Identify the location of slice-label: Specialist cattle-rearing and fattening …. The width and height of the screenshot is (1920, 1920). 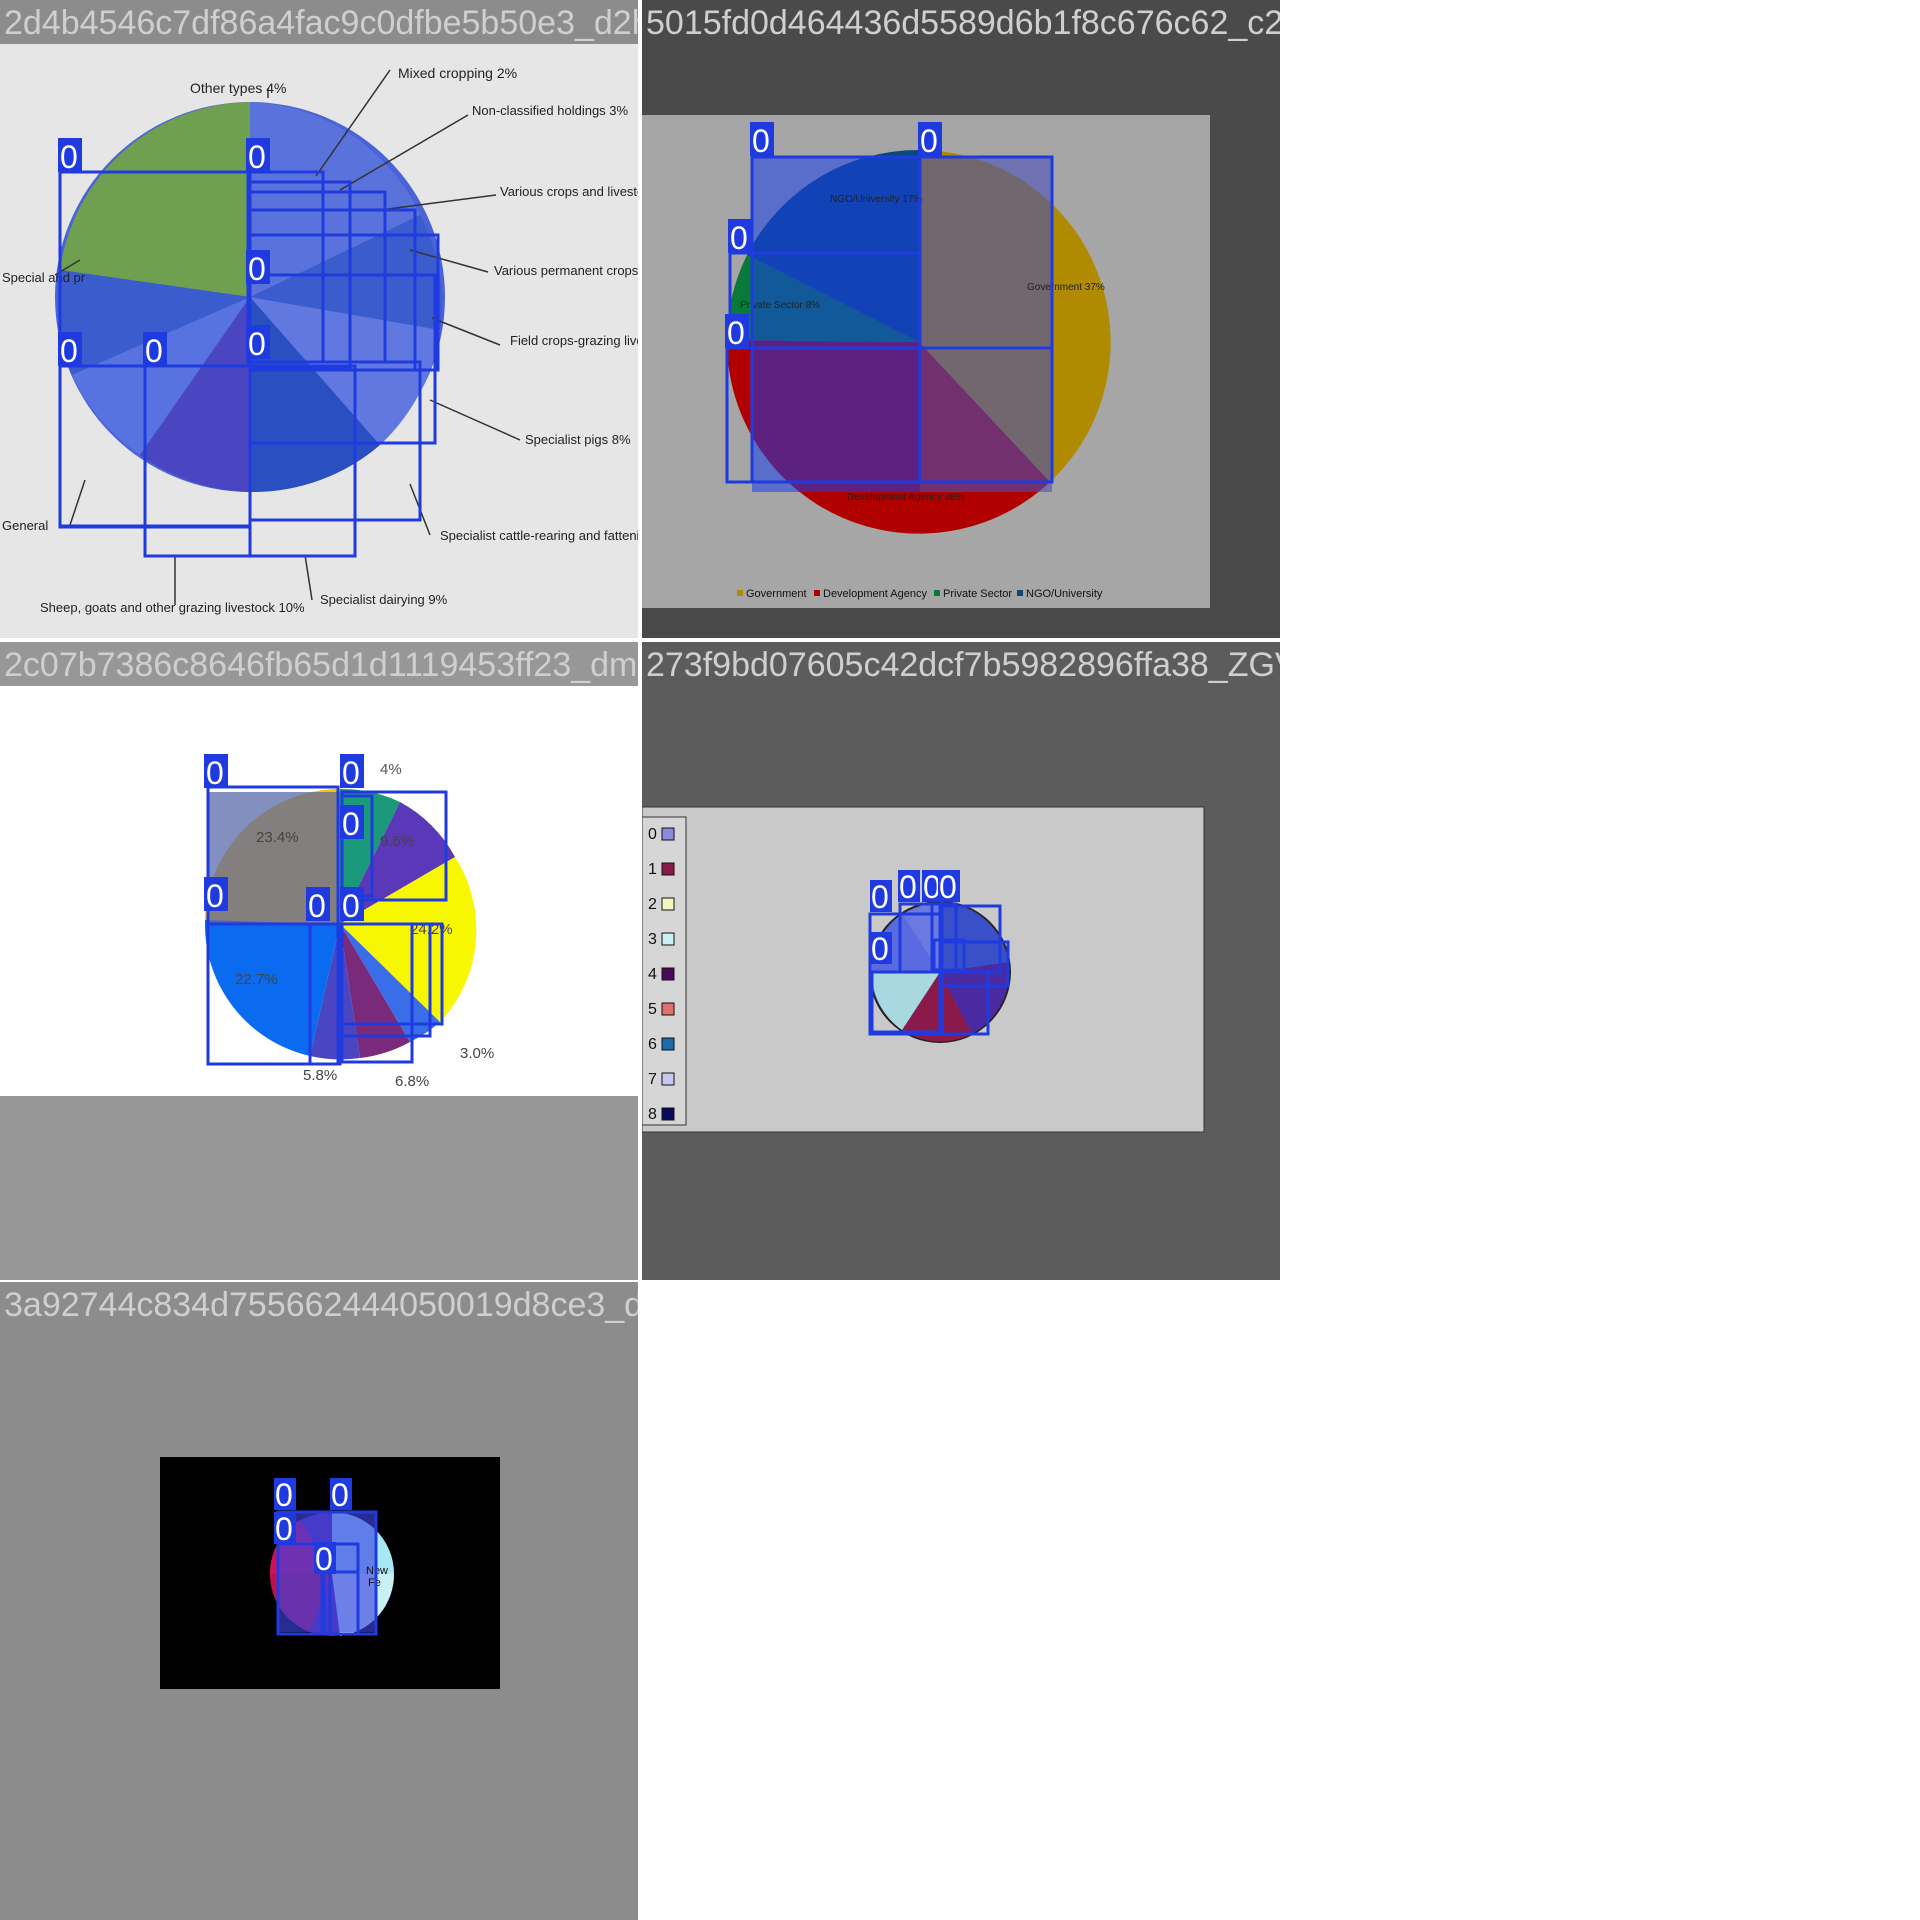
(539, 535).